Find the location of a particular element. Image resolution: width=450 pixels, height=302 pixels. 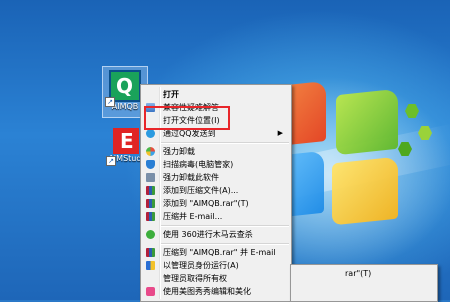

menu-item-force-uninstall: 强力卸载 is located at coordinates (216, 151).